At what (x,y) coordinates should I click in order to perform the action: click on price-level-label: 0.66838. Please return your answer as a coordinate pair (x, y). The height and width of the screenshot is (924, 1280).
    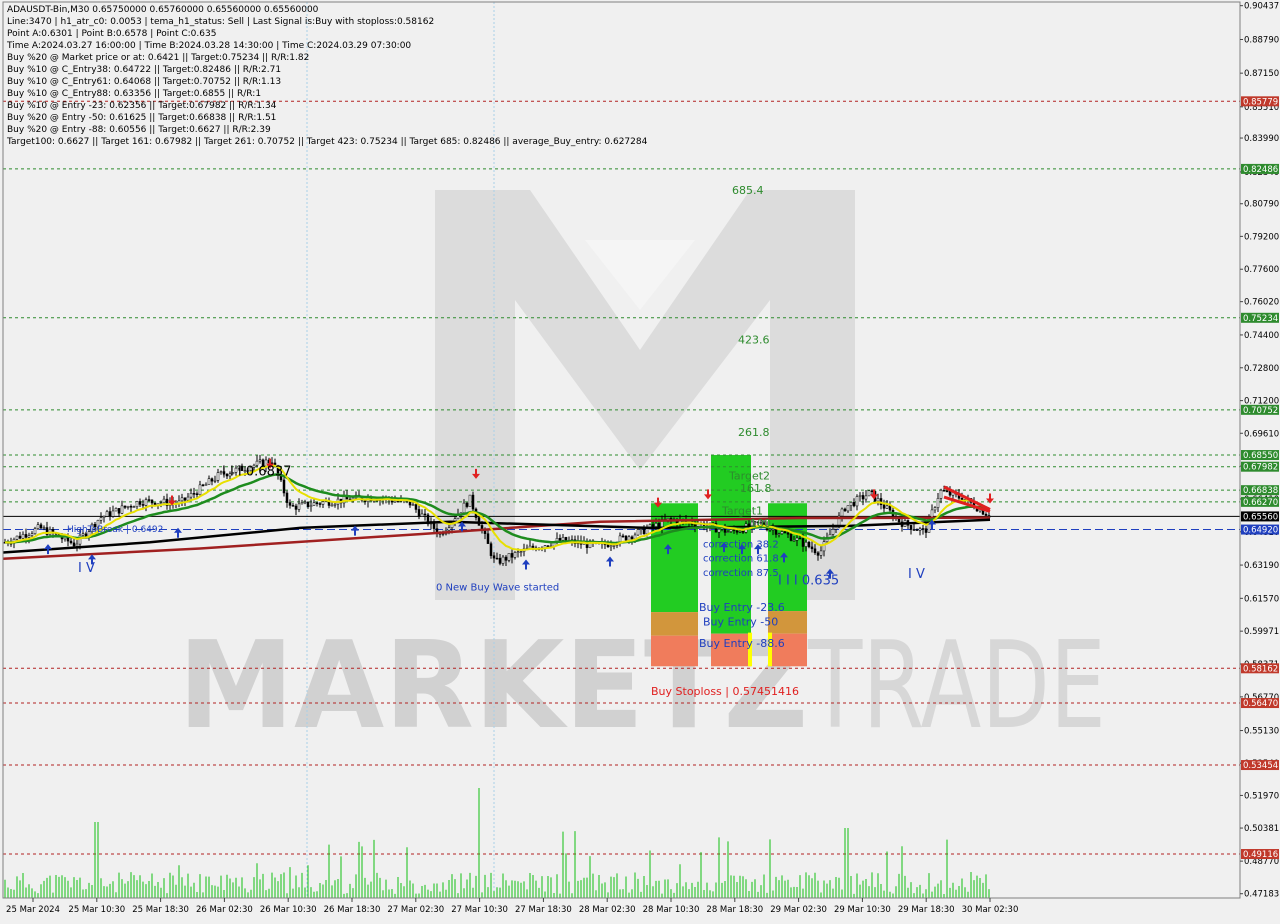
    Looking at the image, I should click on (1260, 491).